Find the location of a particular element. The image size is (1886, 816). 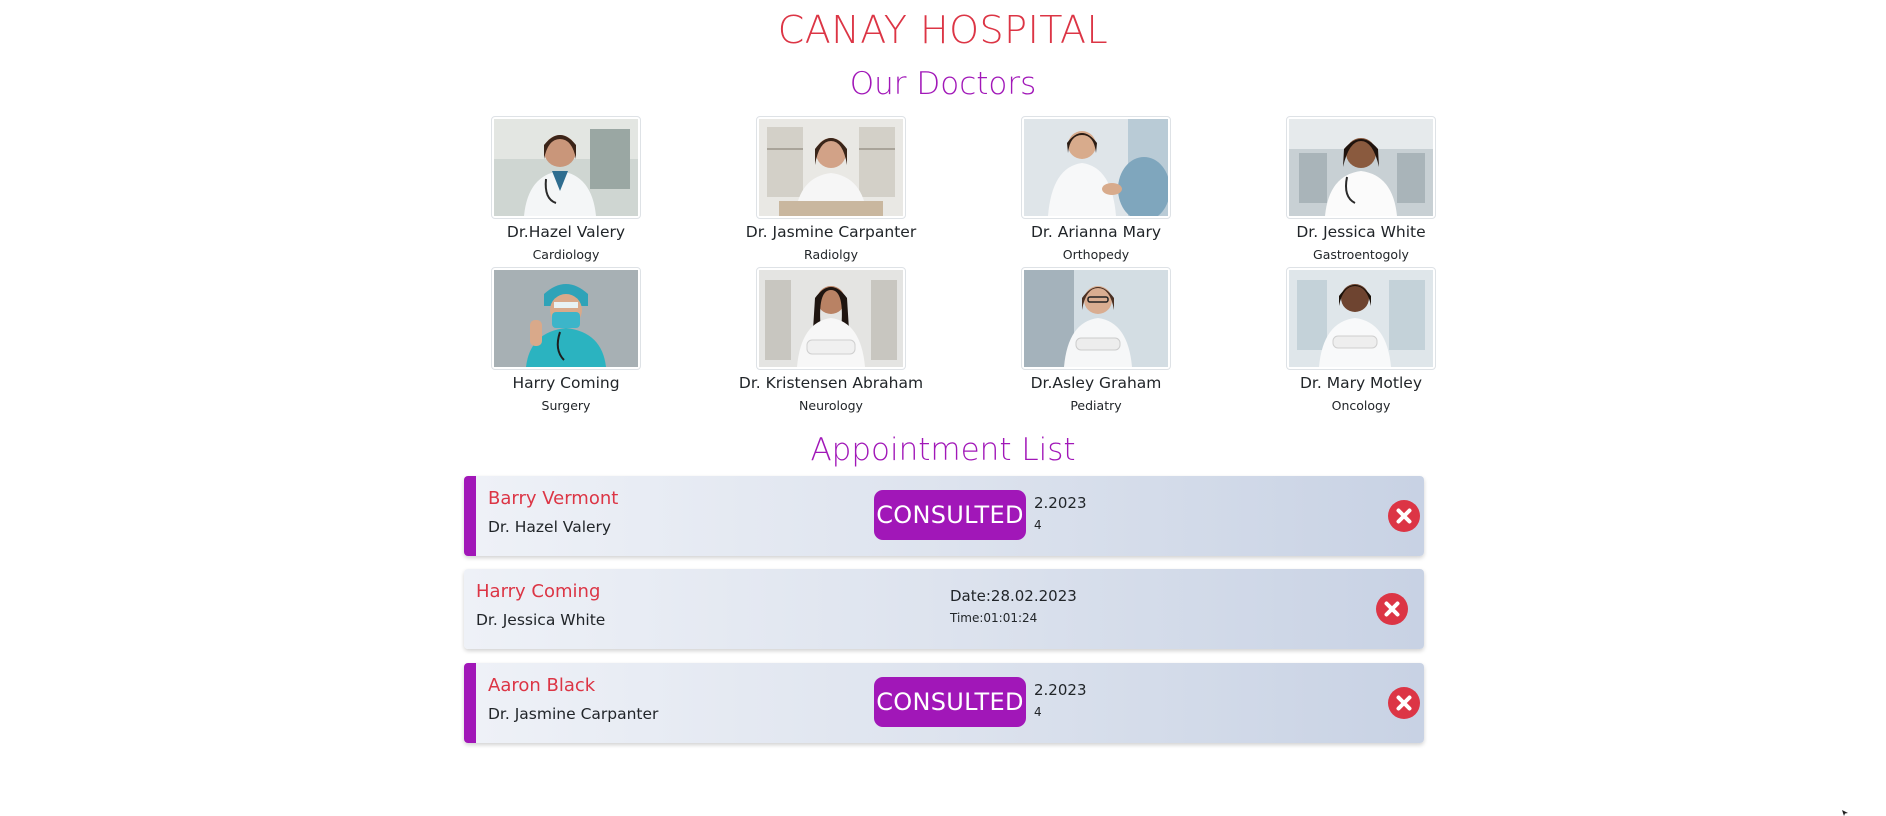

surgeon-portrait-icon is located at coordinates (566, 318).